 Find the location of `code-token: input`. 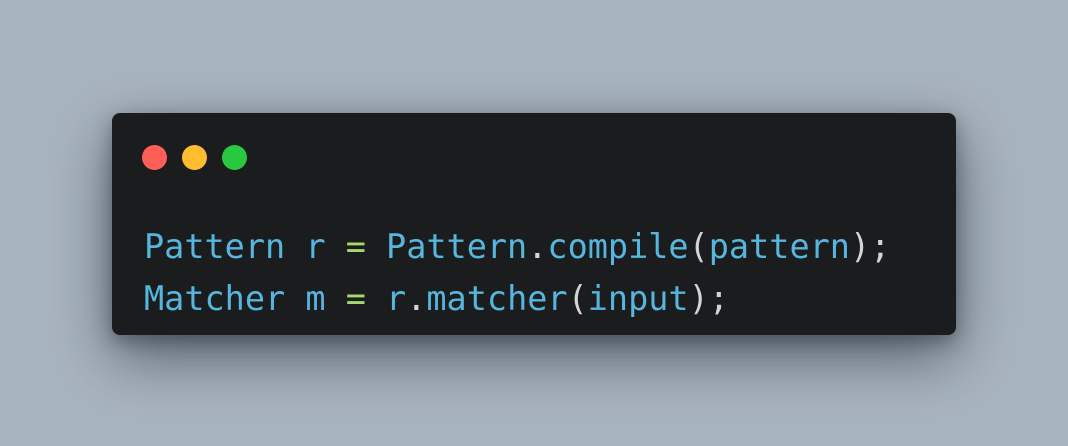

code-token: input is located at coordinates (638, 298).